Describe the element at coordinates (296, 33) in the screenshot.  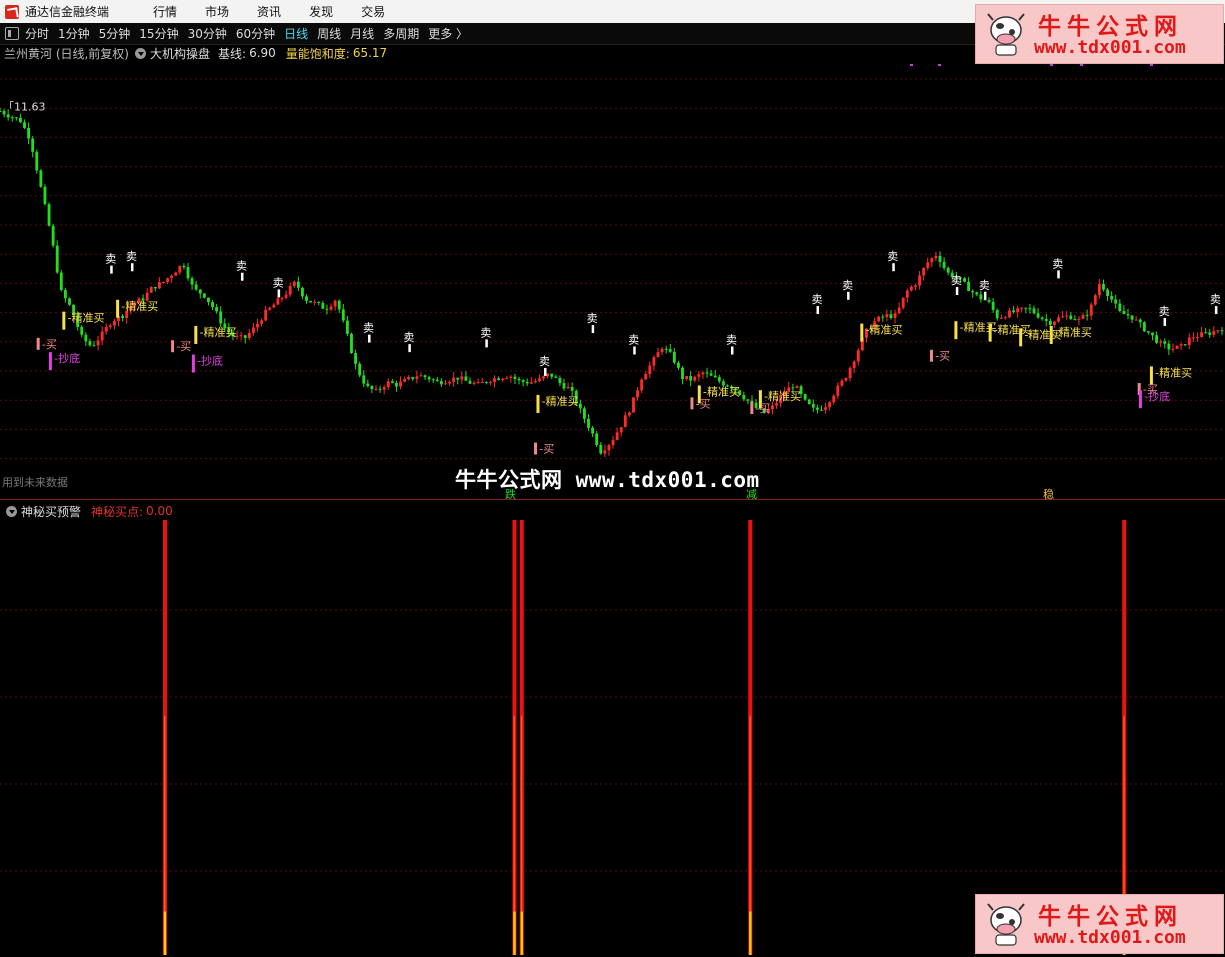
I see `period-daily: 日线` at that location.